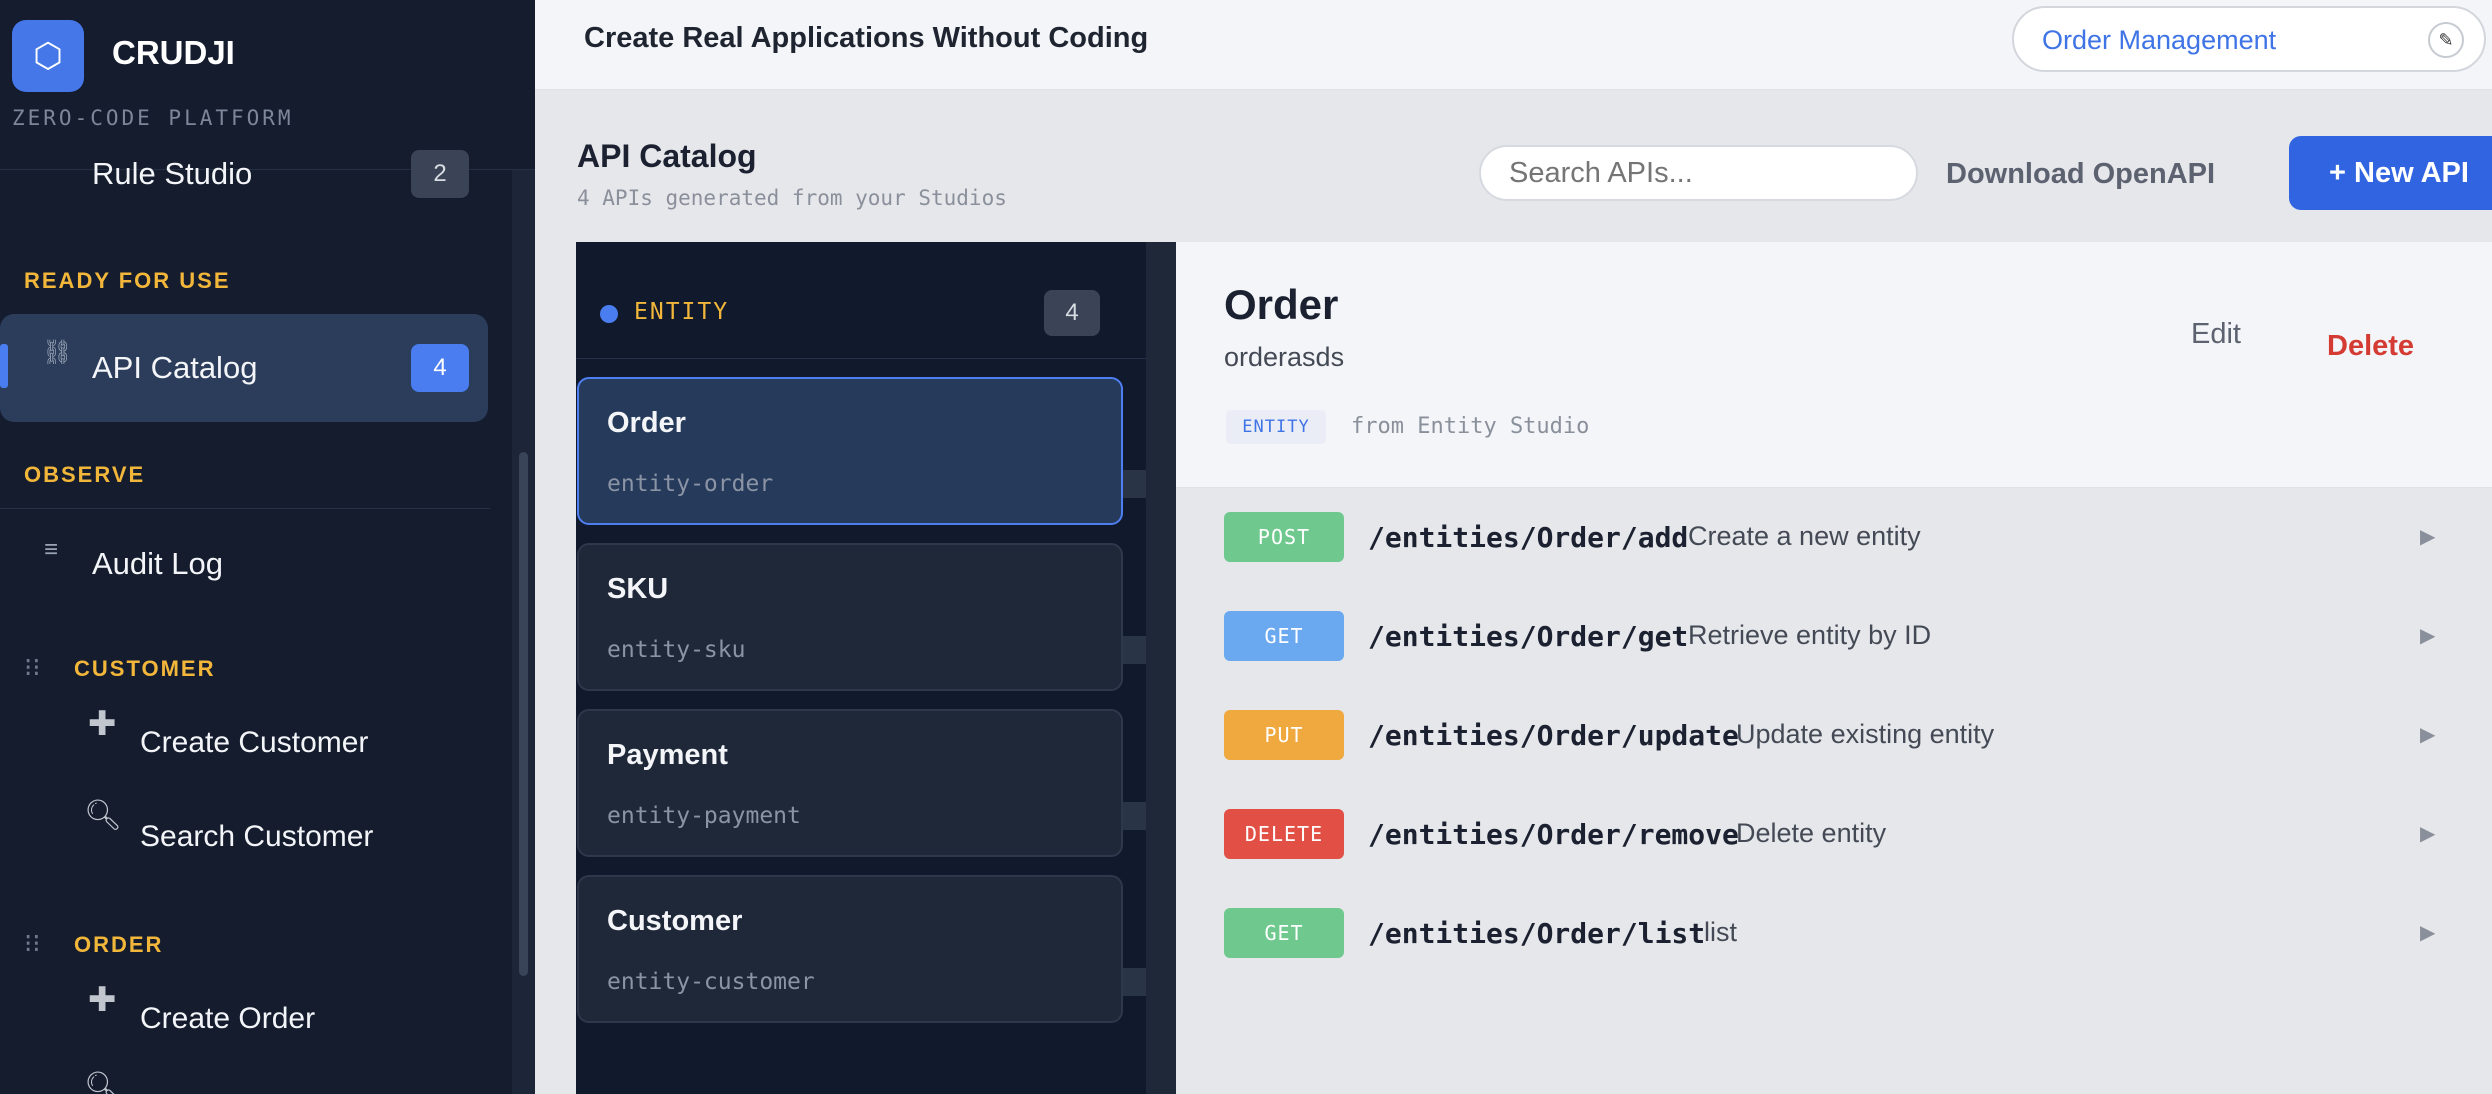 Image resolution: width=2492 pixels, height=1094 pixels. Describe the element at coordinates (675, 921) in the screenshot. I see `api-card-name: Customer` at that location.